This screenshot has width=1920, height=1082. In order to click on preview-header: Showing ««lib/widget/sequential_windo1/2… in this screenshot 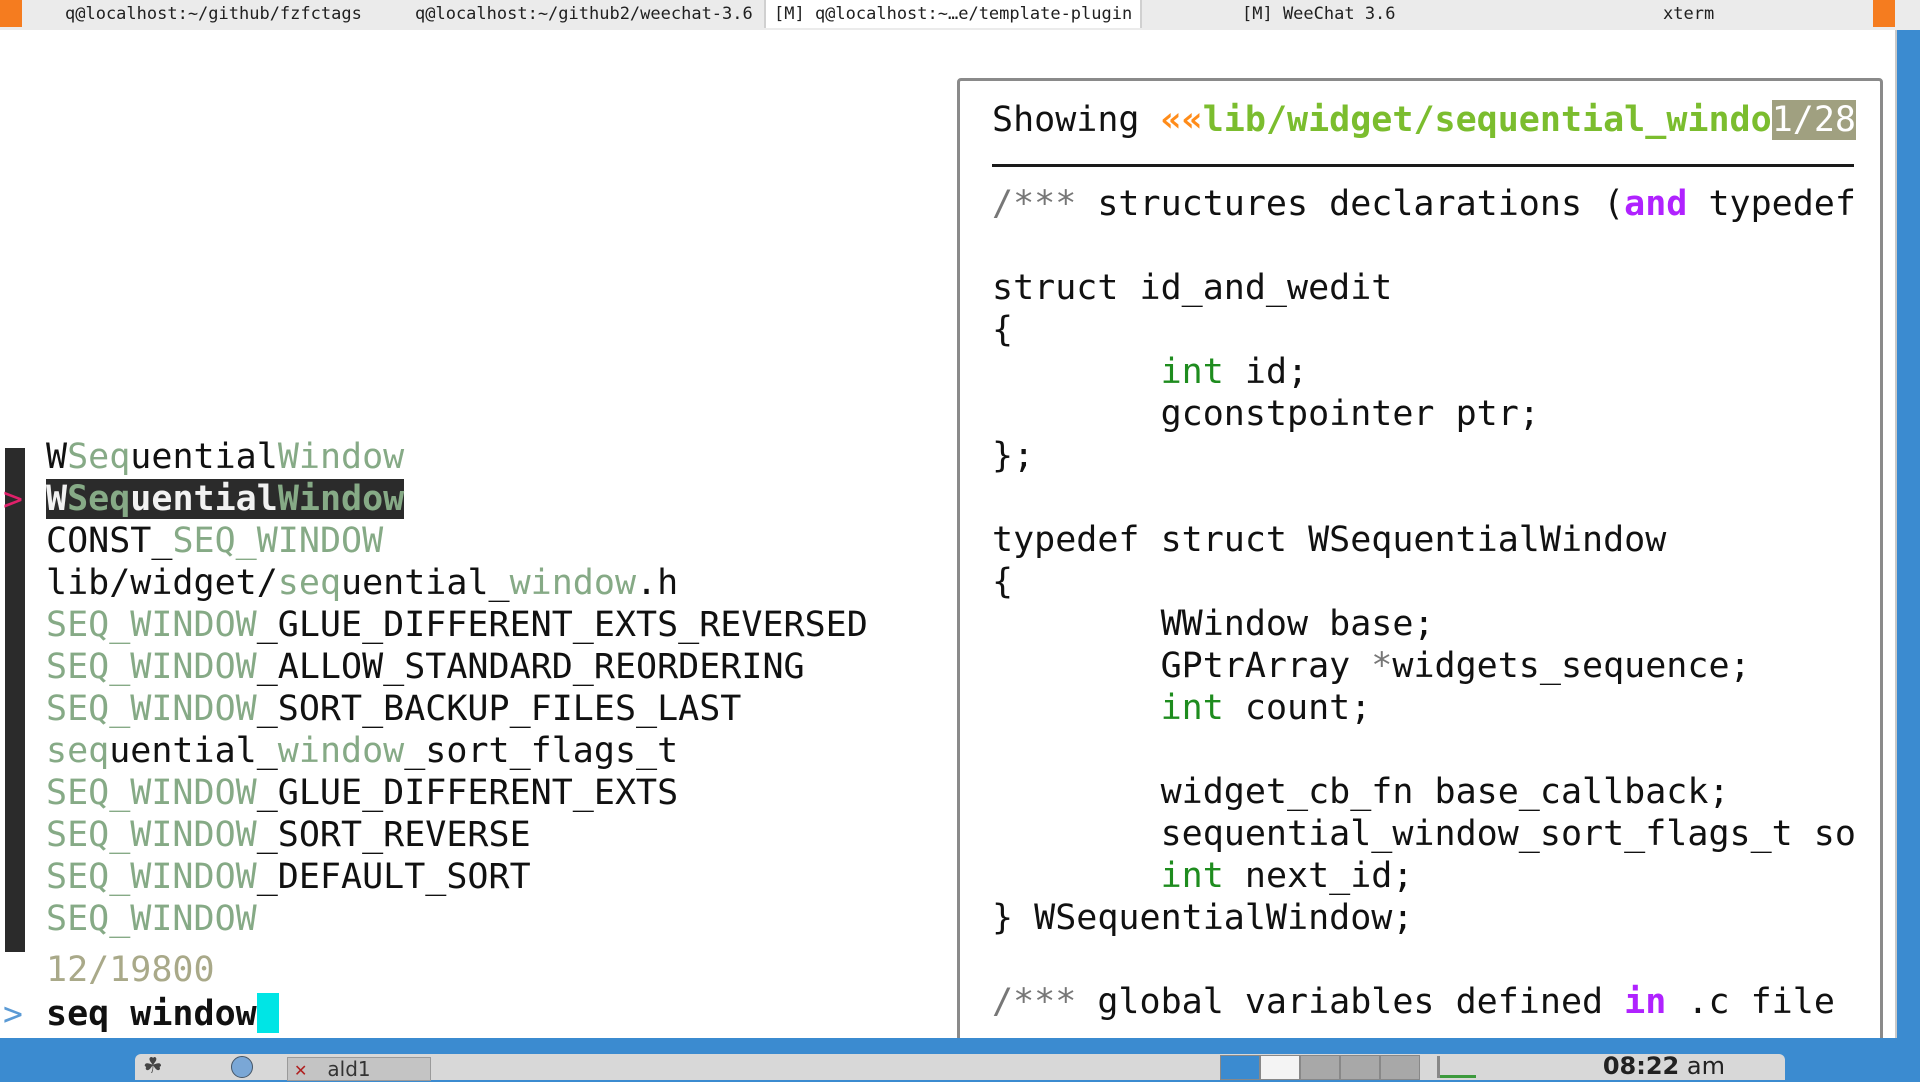, I will do `click(1424, 120)`.